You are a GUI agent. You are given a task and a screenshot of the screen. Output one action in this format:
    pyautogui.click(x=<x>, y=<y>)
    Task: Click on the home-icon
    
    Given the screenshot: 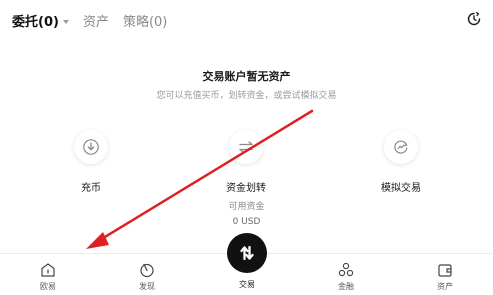 What is the action you would take?
    pyautogui.click(x=48, y=270)
    